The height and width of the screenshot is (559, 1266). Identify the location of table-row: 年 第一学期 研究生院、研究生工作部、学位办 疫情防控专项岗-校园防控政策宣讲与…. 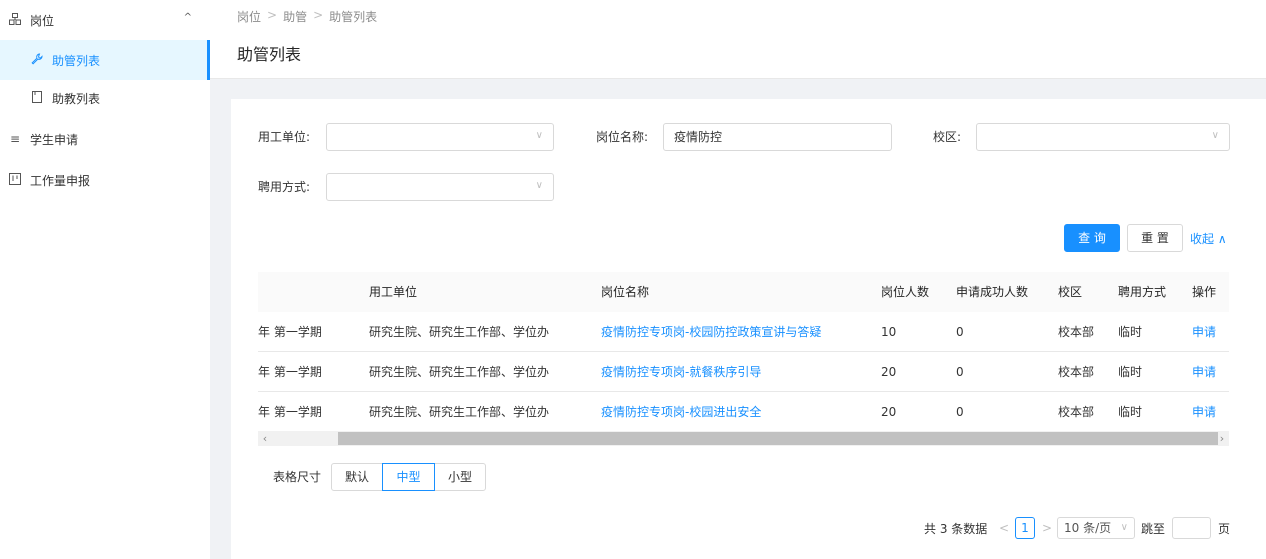
(743, 332).